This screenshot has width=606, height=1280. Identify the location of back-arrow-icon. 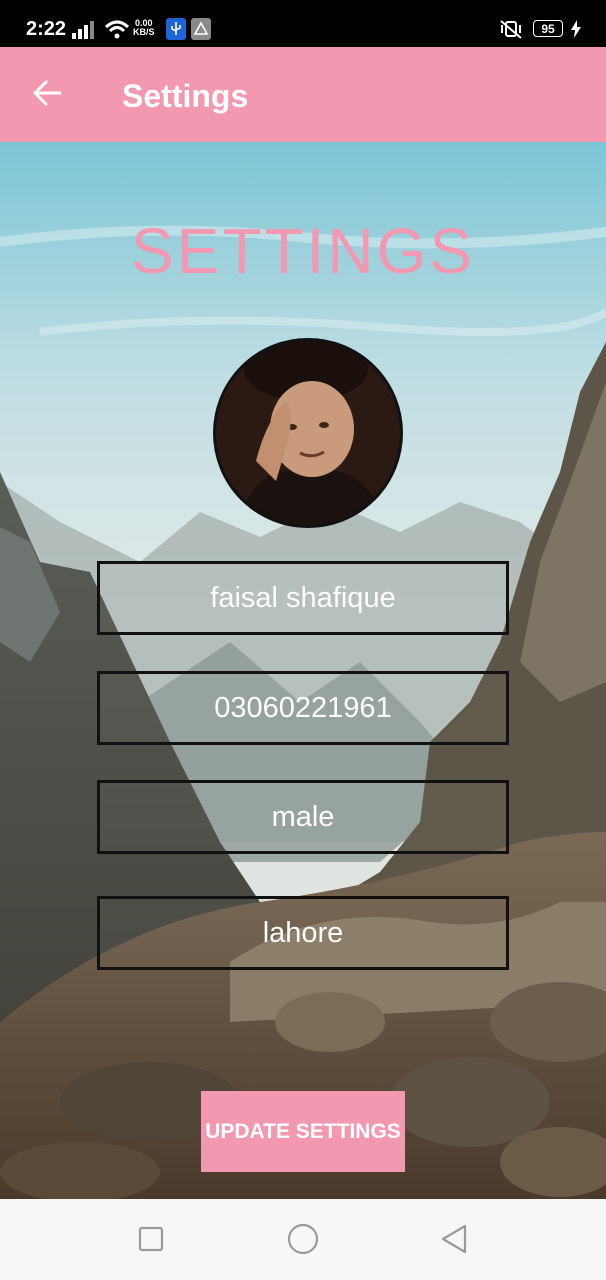
(47, 93).